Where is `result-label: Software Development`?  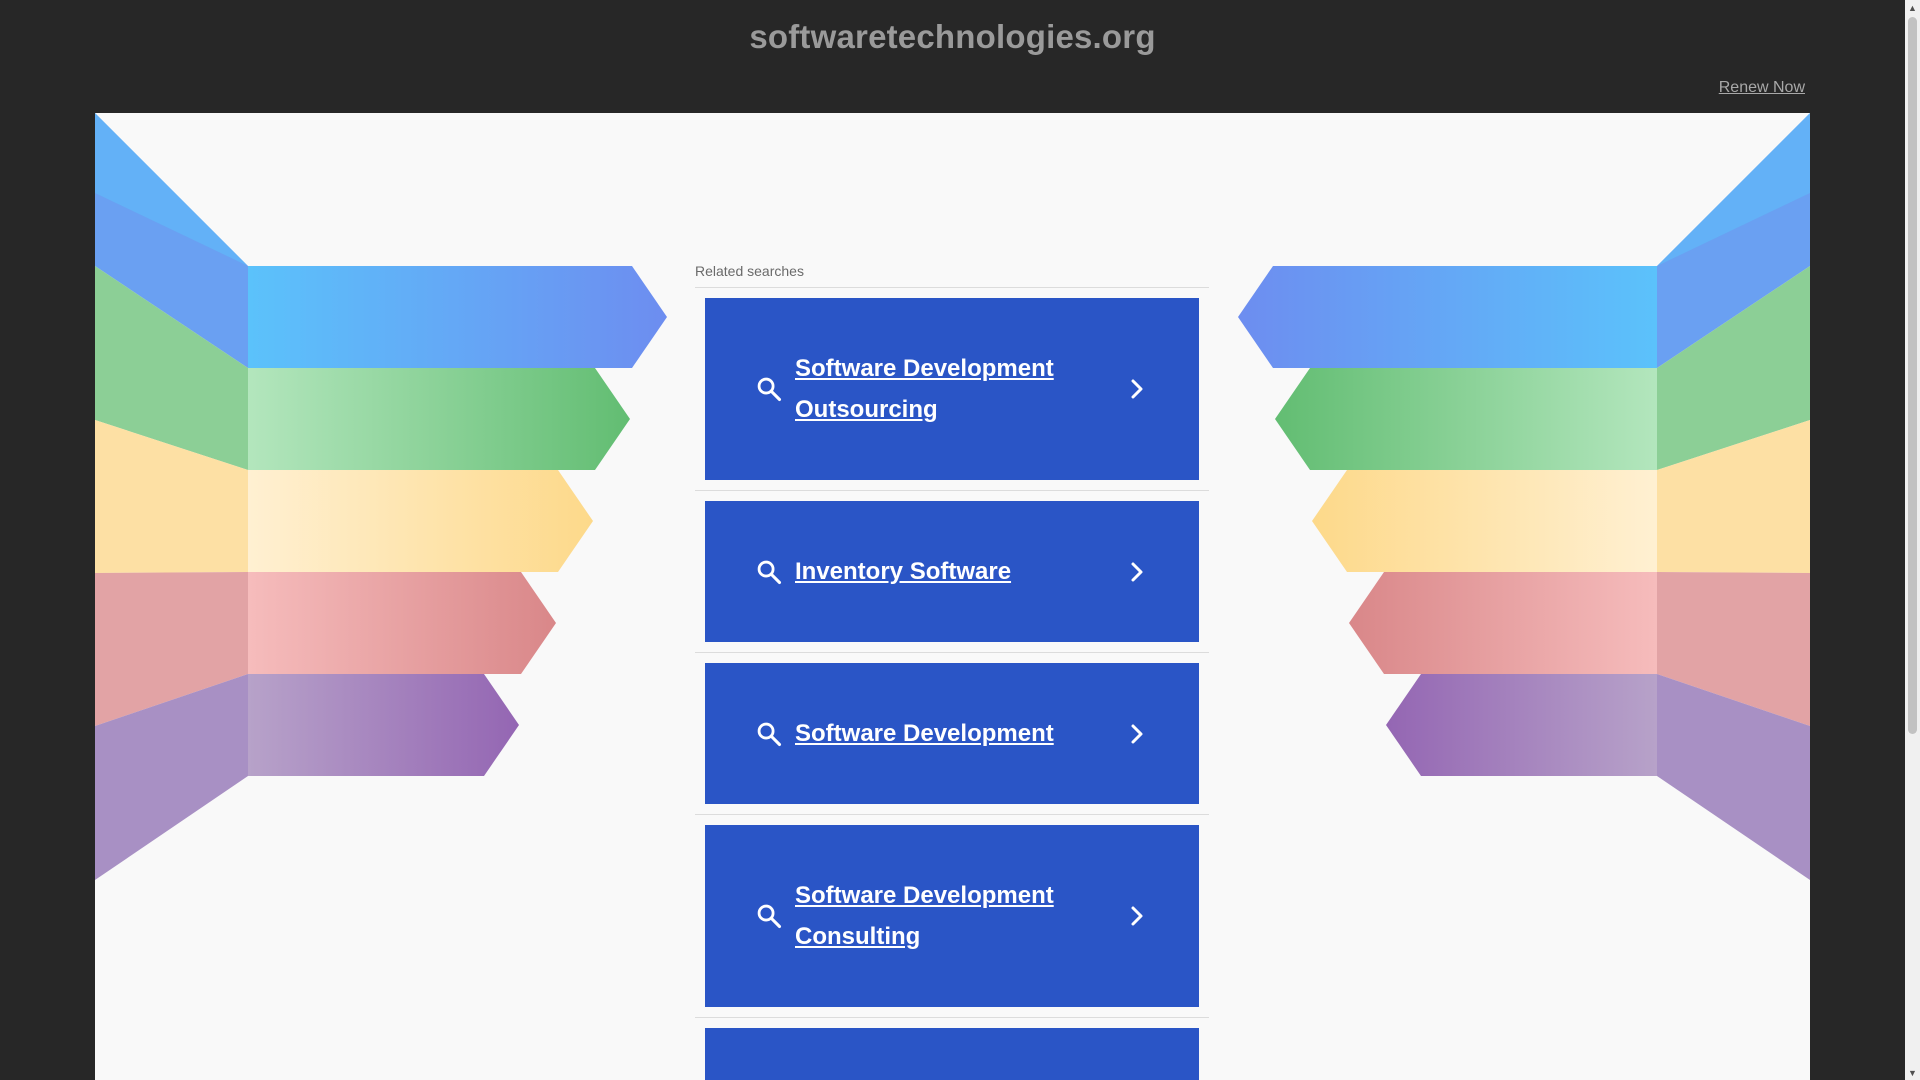
result-label: Software Development is located at coordinates (960, 733).